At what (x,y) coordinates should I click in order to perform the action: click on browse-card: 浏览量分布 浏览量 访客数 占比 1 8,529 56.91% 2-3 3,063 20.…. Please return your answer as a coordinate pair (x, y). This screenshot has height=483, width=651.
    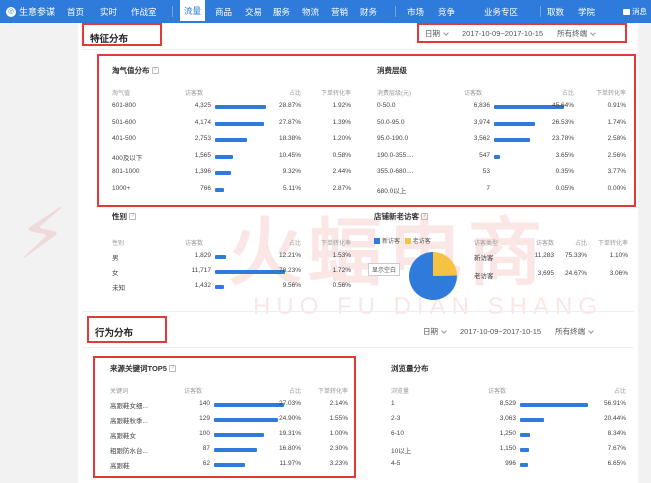
    Looking at the image, I should click on (506, 417).